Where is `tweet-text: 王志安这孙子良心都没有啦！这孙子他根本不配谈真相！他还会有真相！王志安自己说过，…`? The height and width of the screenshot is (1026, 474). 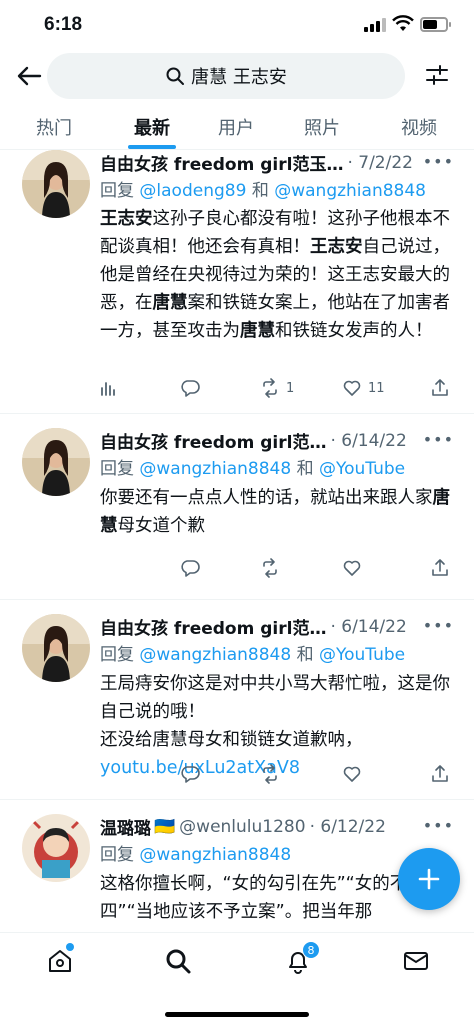
tweet-text: 王志安这孙子良心都没有啦！这孙子他根本不配谈真相！他还会有真相！王志安自己说过，… is located at coordinates (277, 275).